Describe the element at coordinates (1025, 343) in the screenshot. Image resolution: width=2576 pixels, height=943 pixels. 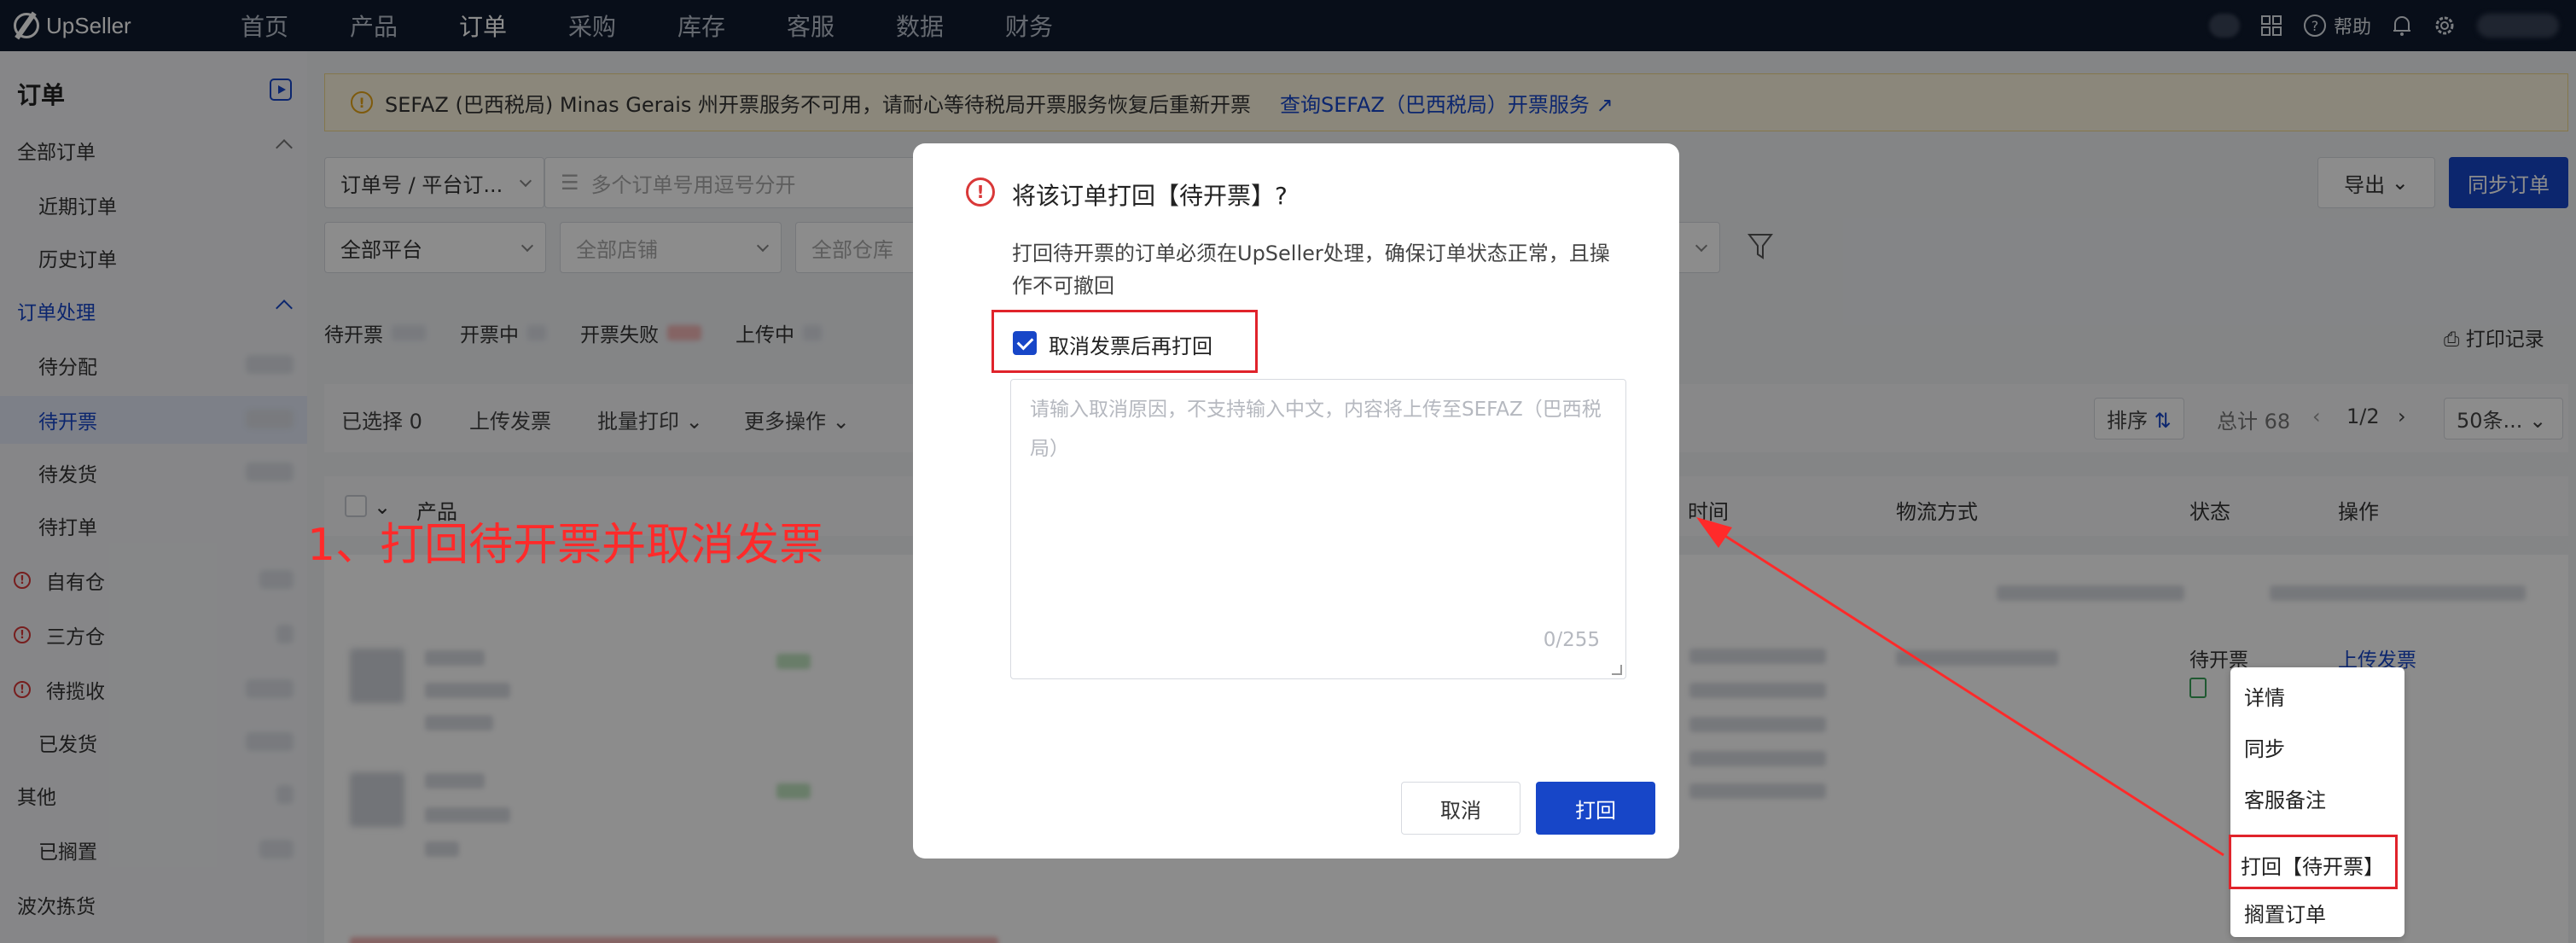
I see `cancel-invoice-checkbox` at that location.